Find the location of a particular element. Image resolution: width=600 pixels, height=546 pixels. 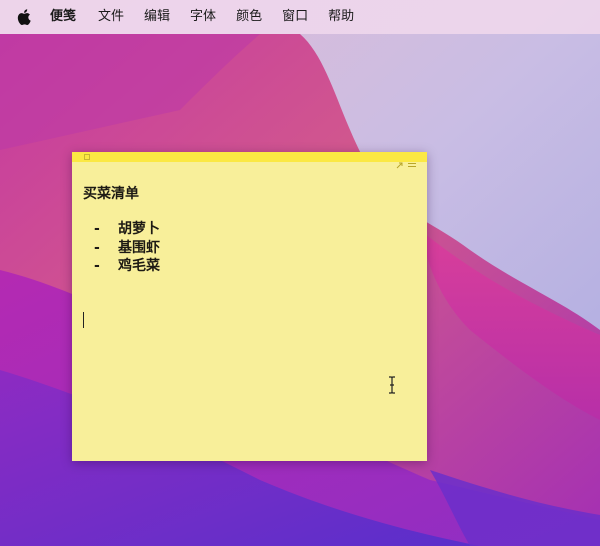

ibeam-cursor-icon is located at coordinates (392, 385).